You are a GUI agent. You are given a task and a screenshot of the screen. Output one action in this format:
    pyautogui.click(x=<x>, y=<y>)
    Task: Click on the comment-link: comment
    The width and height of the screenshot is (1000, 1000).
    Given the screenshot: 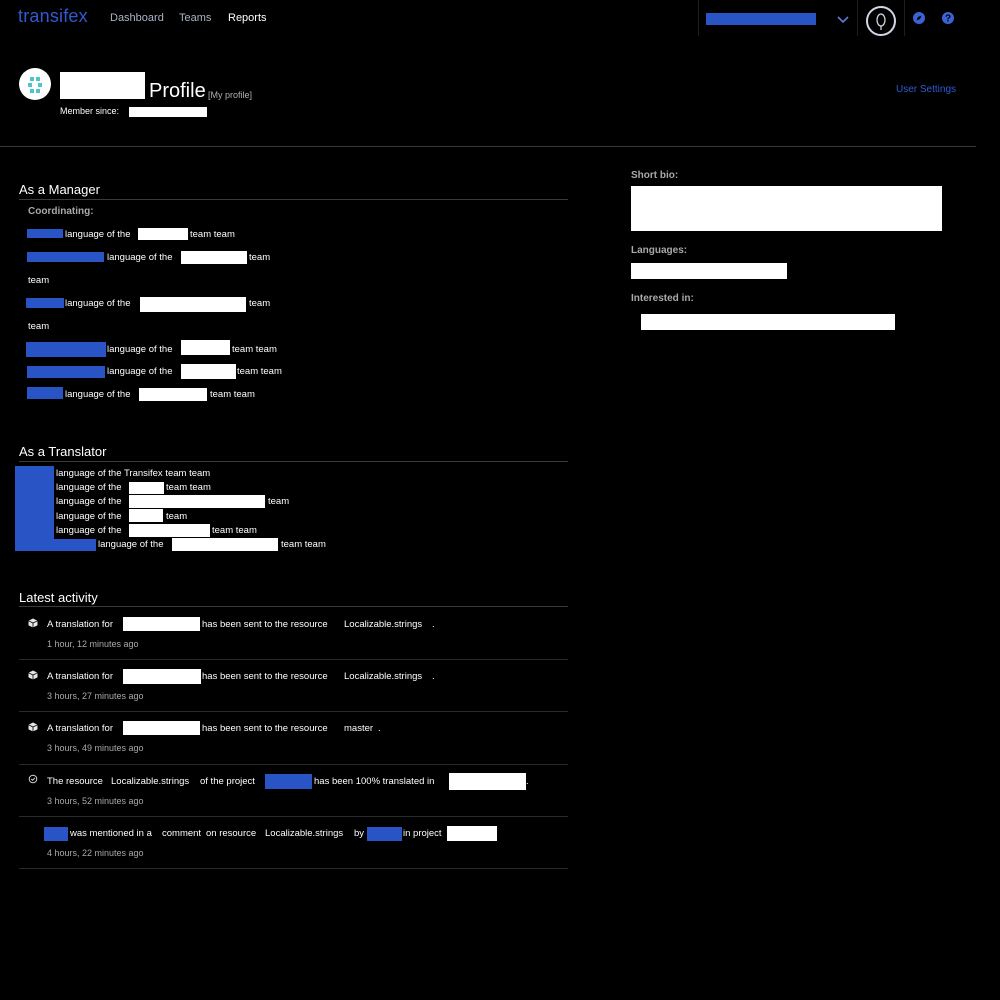 What is the action you would take?
    pyautogui.click(x=181, y=833)
    